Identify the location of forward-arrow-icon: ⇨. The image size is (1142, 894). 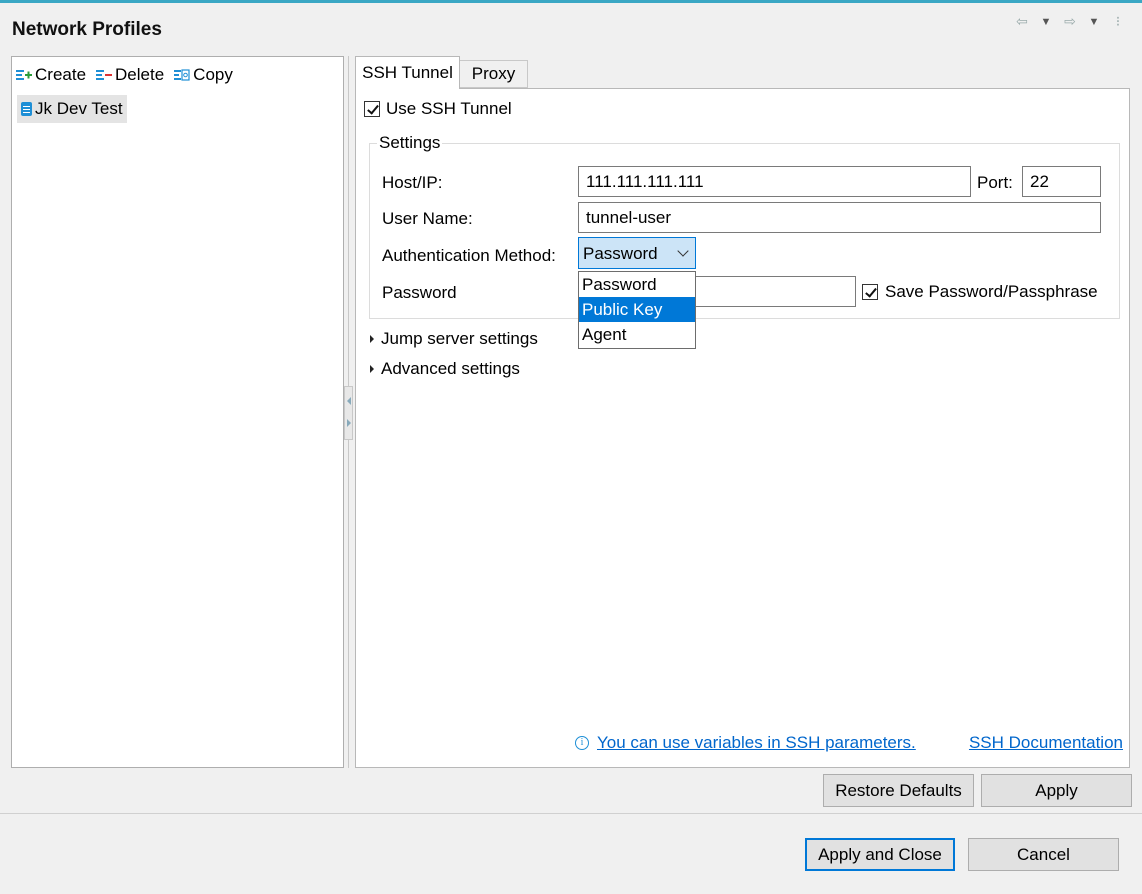
(1070, 21).